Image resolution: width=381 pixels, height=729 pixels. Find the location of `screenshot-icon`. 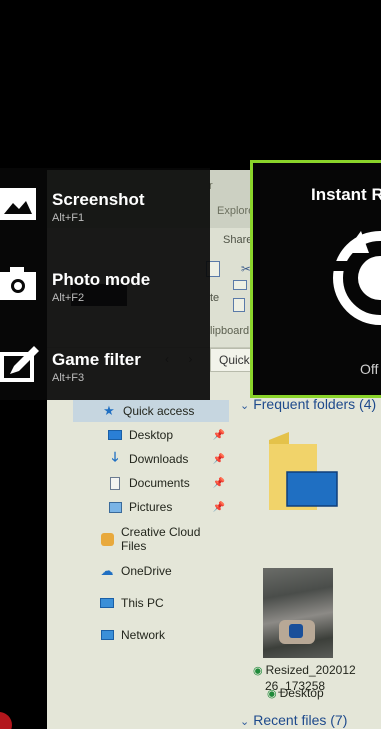

screenshot-icon is located at coordinates (18, 204).